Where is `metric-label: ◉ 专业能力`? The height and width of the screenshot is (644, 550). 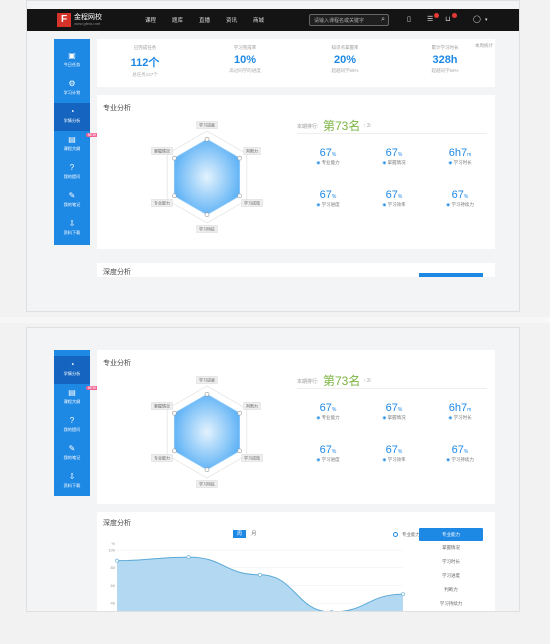 metric-label: ◉ 专业能力 is located at coordinates (328, 417).